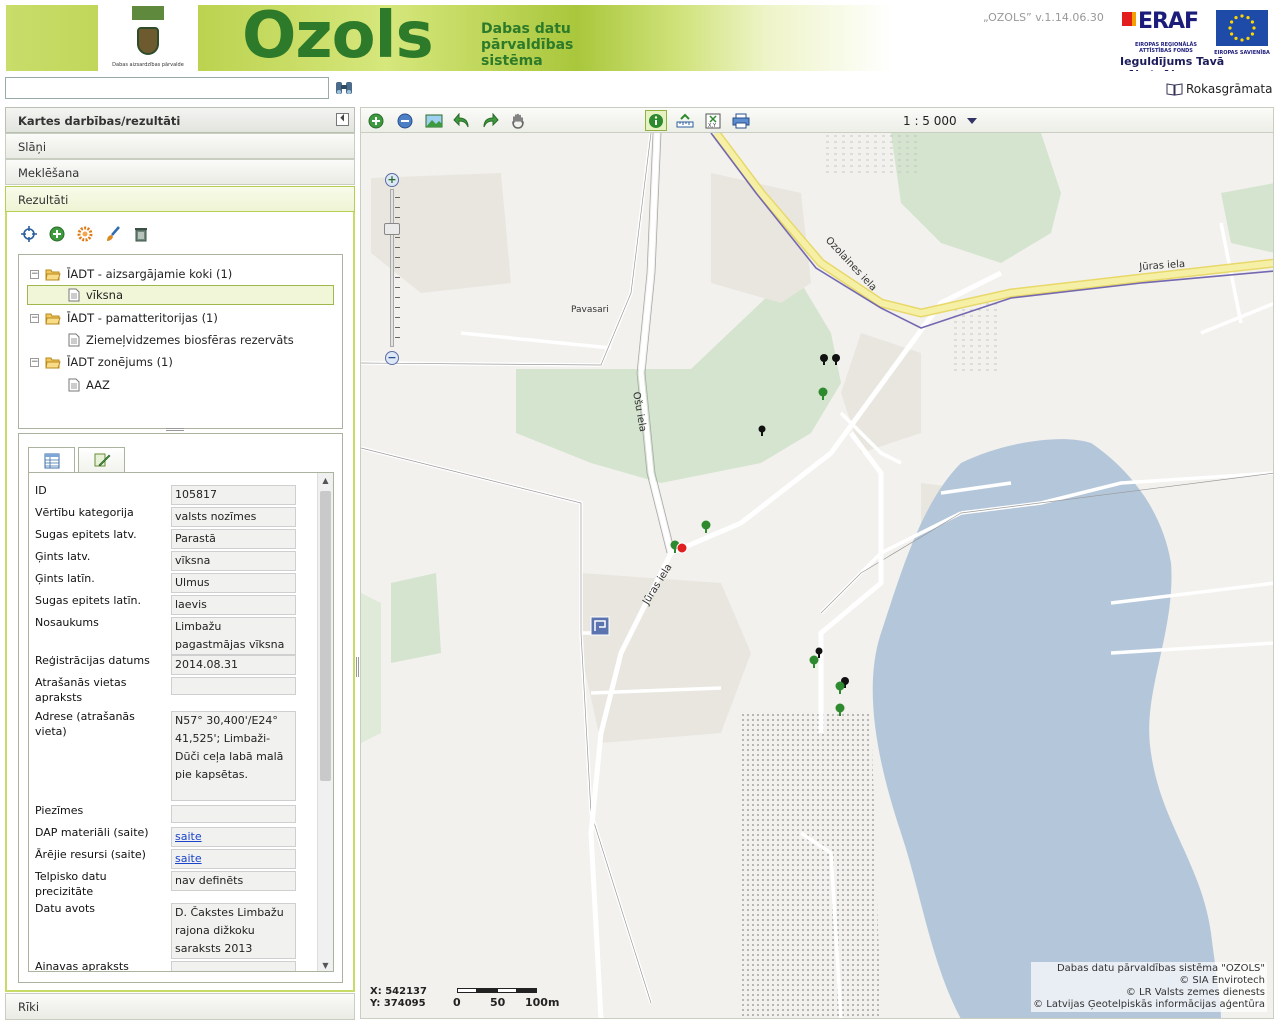 Image resolution: width=1280 pixels, height=1024 pixels. What do you see at coordinates (434, 120) in the screenshot?
I see `full-extent-button` at bounding box center [434, 120].